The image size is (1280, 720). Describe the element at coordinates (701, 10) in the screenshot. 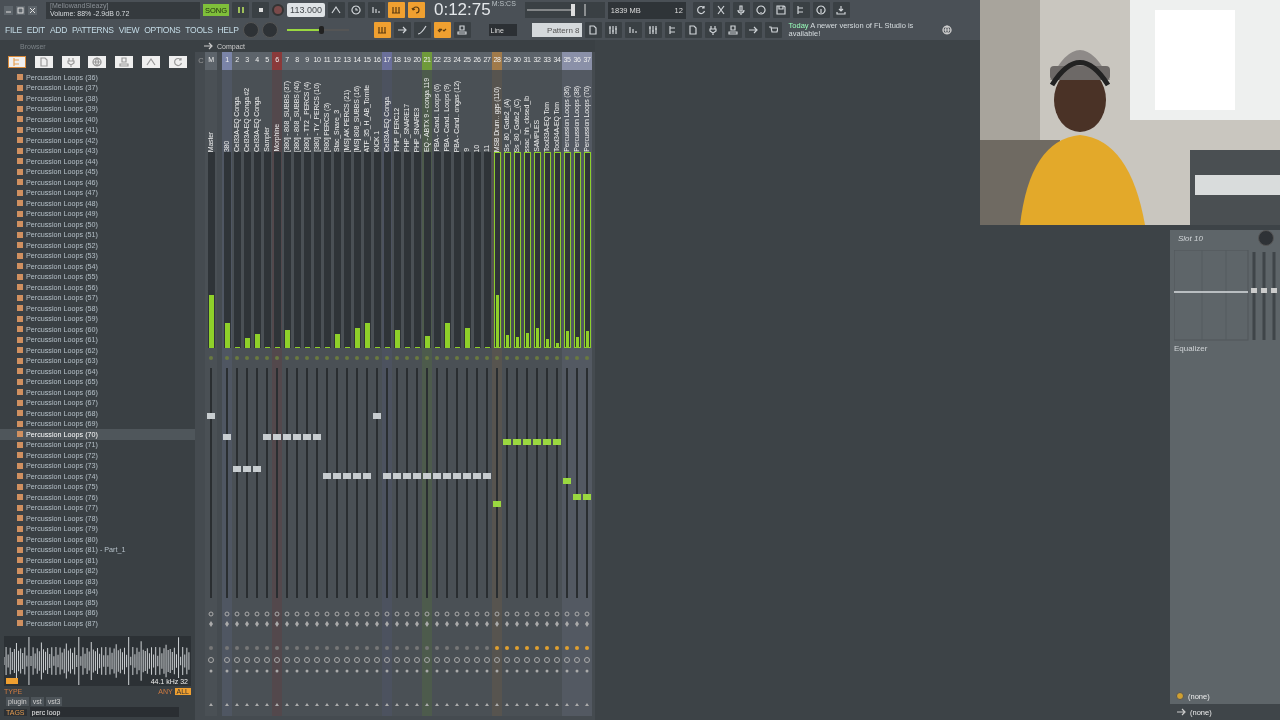

I see `refresh-button` at that location.